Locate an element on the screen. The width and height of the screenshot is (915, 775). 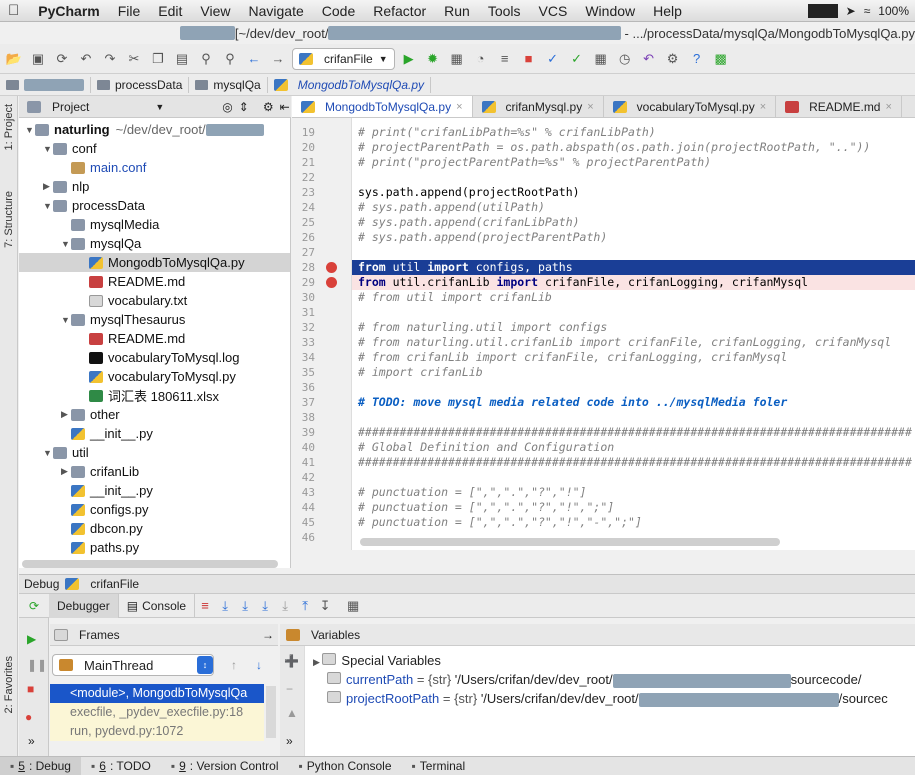
coverage-icon: ▦ is located at coordinates (457, 59).